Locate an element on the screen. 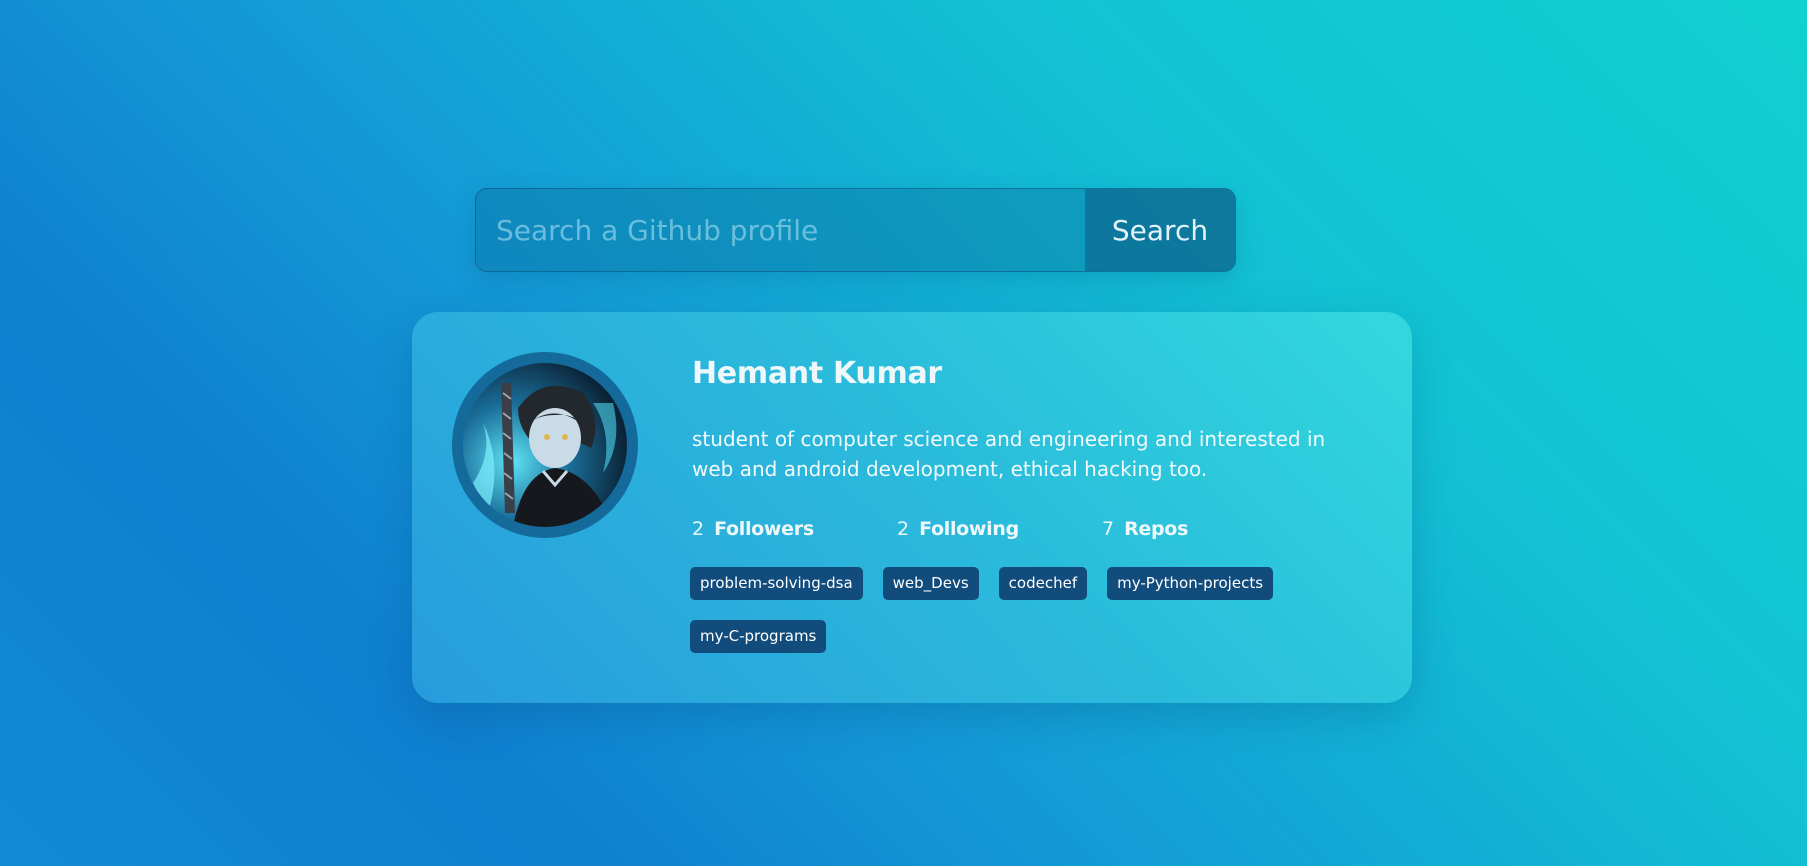 This screenshot has height=866, width=1807. repo-link-my-python-projects: my-Python-projects is located at coordinates (1190, 583).